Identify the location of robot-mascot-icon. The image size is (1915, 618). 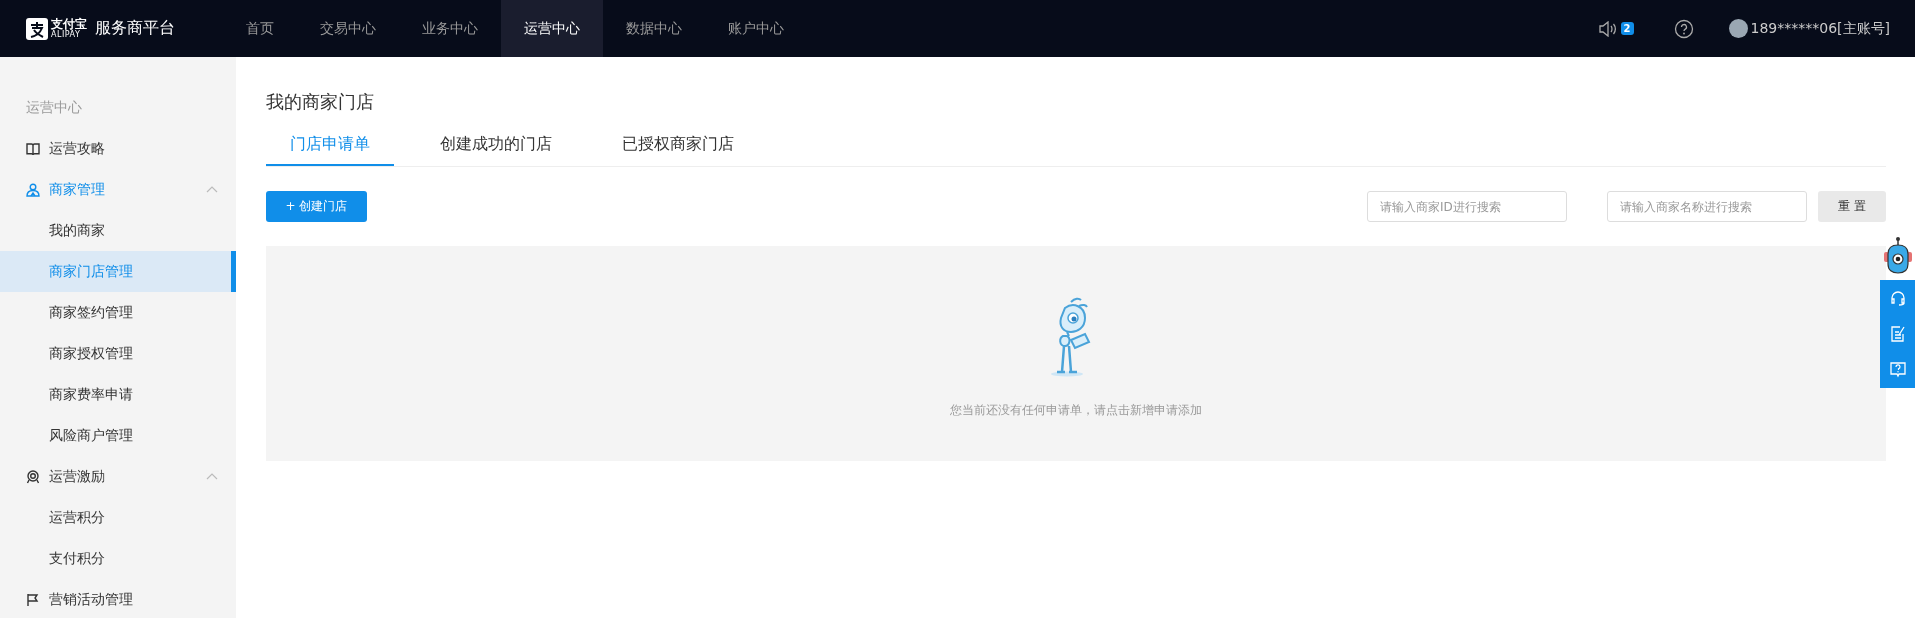
(1898, 256).